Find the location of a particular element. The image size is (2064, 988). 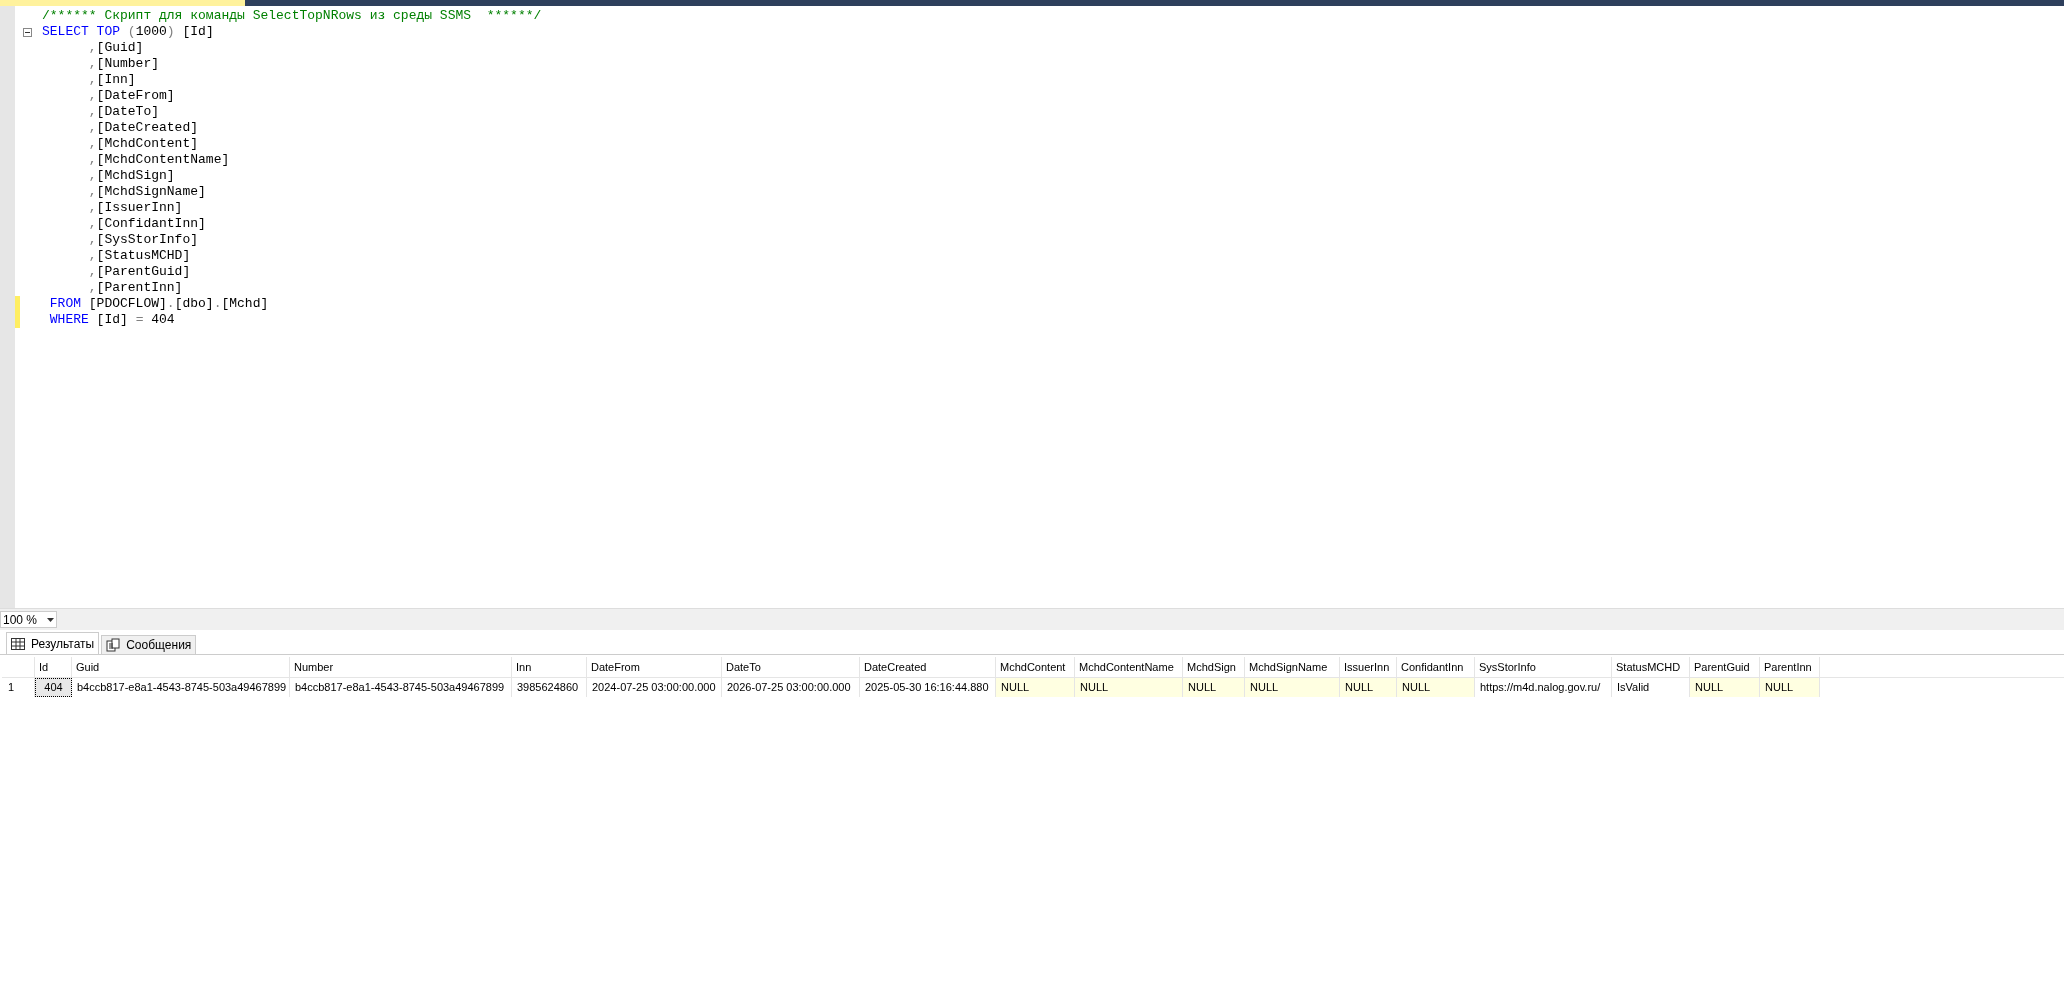

code-line: ,[Guid] is located at coordinates (115, 48).